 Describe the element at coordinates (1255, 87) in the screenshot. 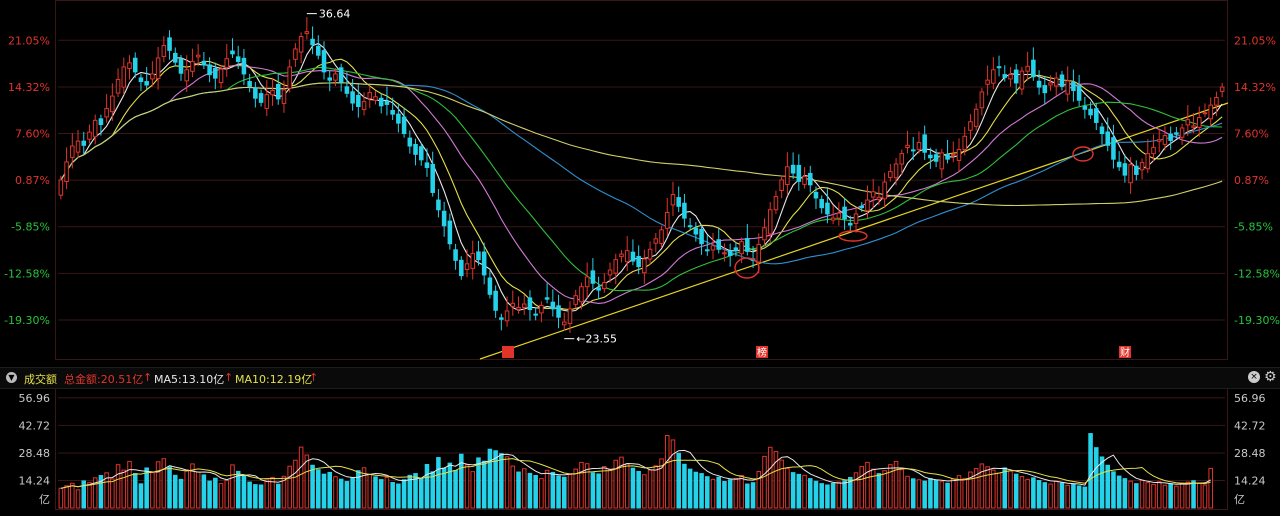

I see `price-tick-label-right: 14.32%` at that location.